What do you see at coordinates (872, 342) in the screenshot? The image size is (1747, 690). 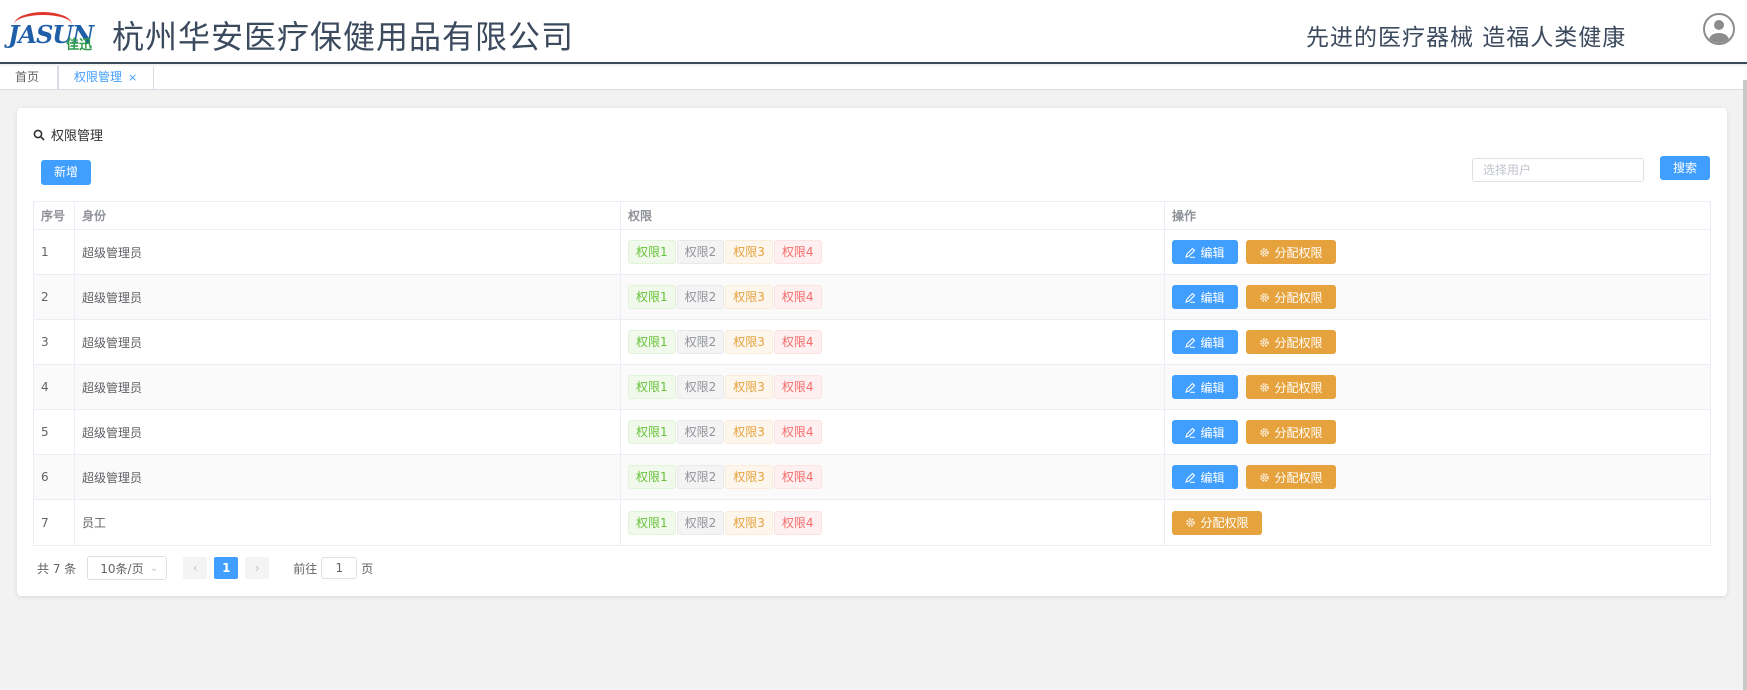 I see `table-row: 3 超级管理员 权限1 权限2 权限3 权限4 编辑 分配权限` at bounding box center [872, 342].